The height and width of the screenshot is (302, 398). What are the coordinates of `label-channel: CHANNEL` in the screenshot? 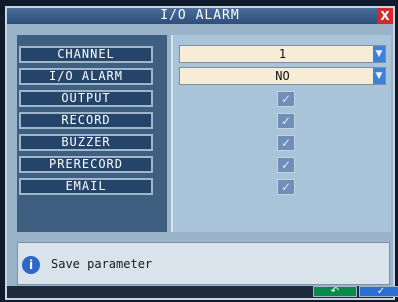 It's located at (86, 54).